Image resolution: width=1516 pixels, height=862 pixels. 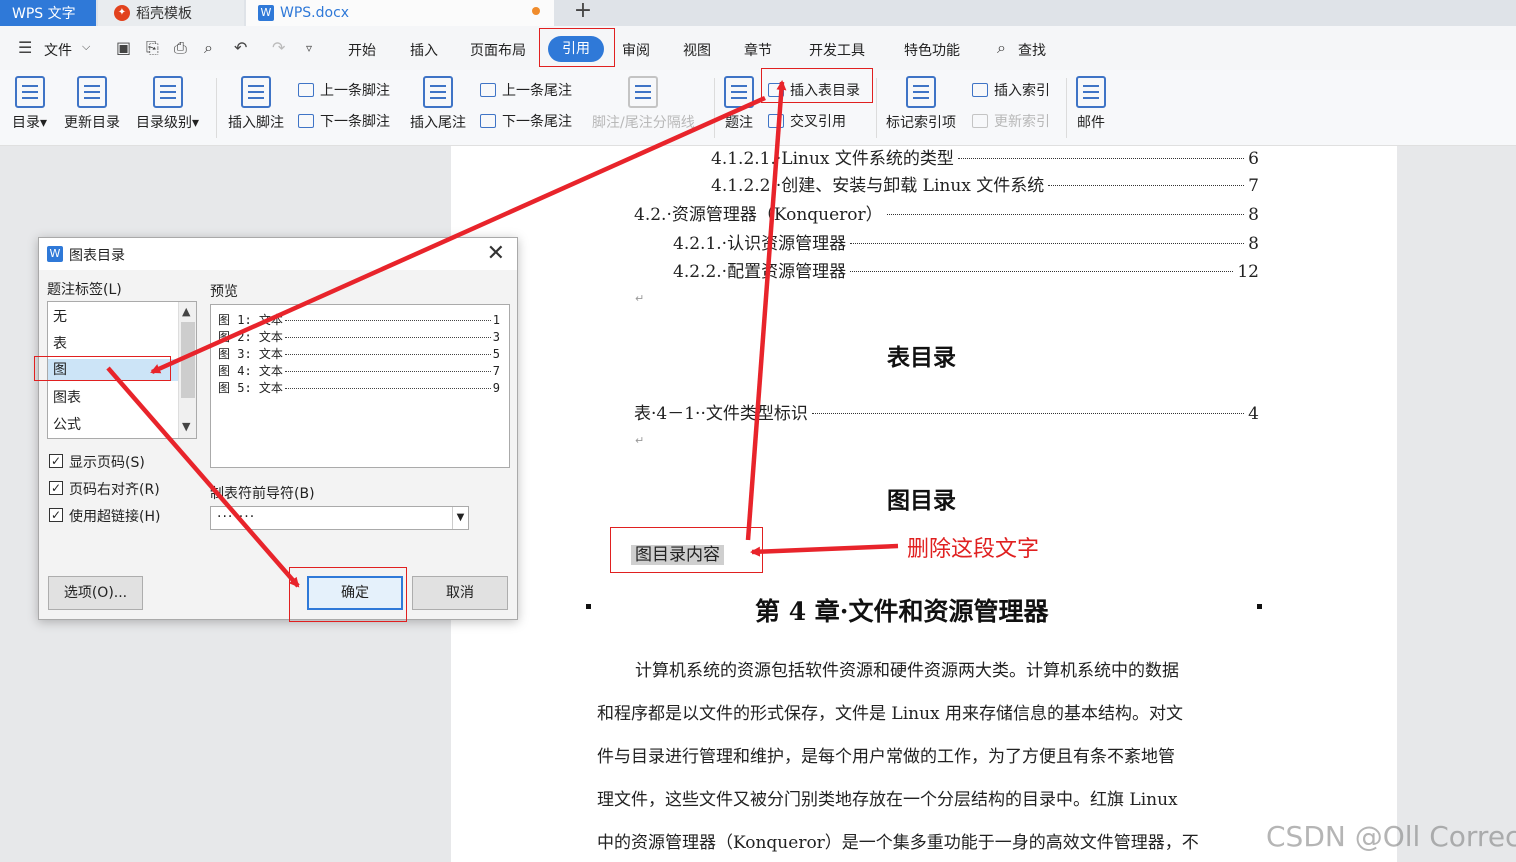 I want to click on customize-dropdown-icon: ▿, so click(x=309, y=48).